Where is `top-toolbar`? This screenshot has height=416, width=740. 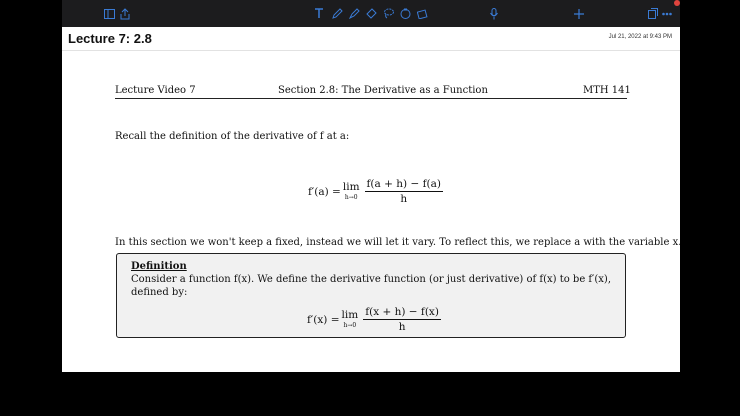
top-toolbar is located at coordinates (371, 13).